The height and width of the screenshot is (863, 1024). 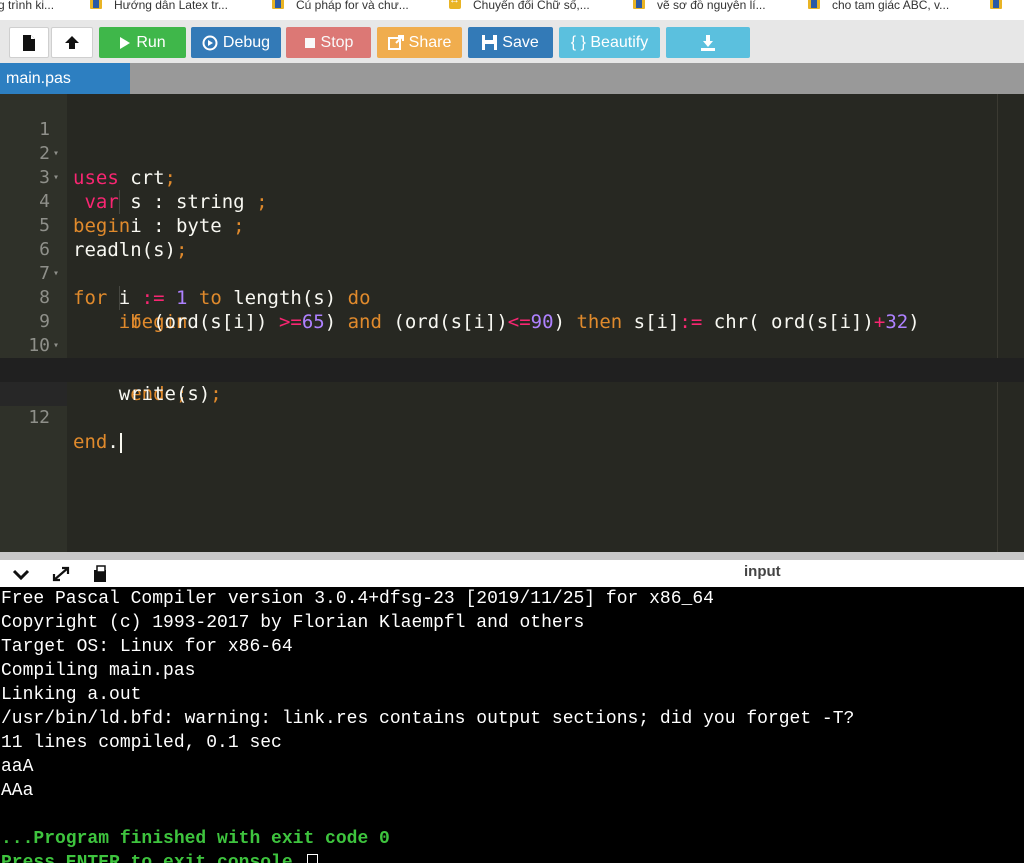 I want to click on exit-status-line: ...Program finished with exit code 0, so click(x=195, y=839).